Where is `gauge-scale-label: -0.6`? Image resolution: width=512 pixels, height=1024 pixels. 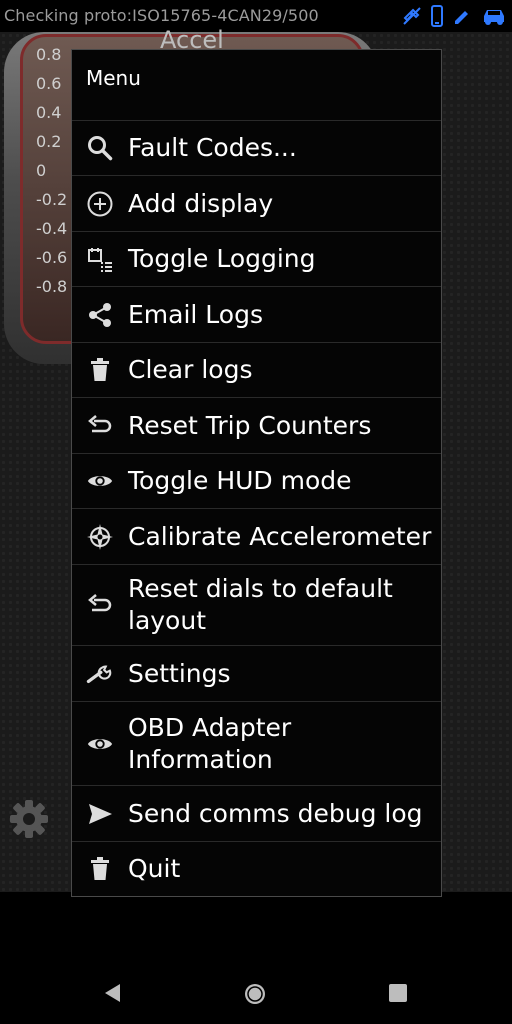 gauge-scale-label: -0.6 is located at coordinates (52, 257).